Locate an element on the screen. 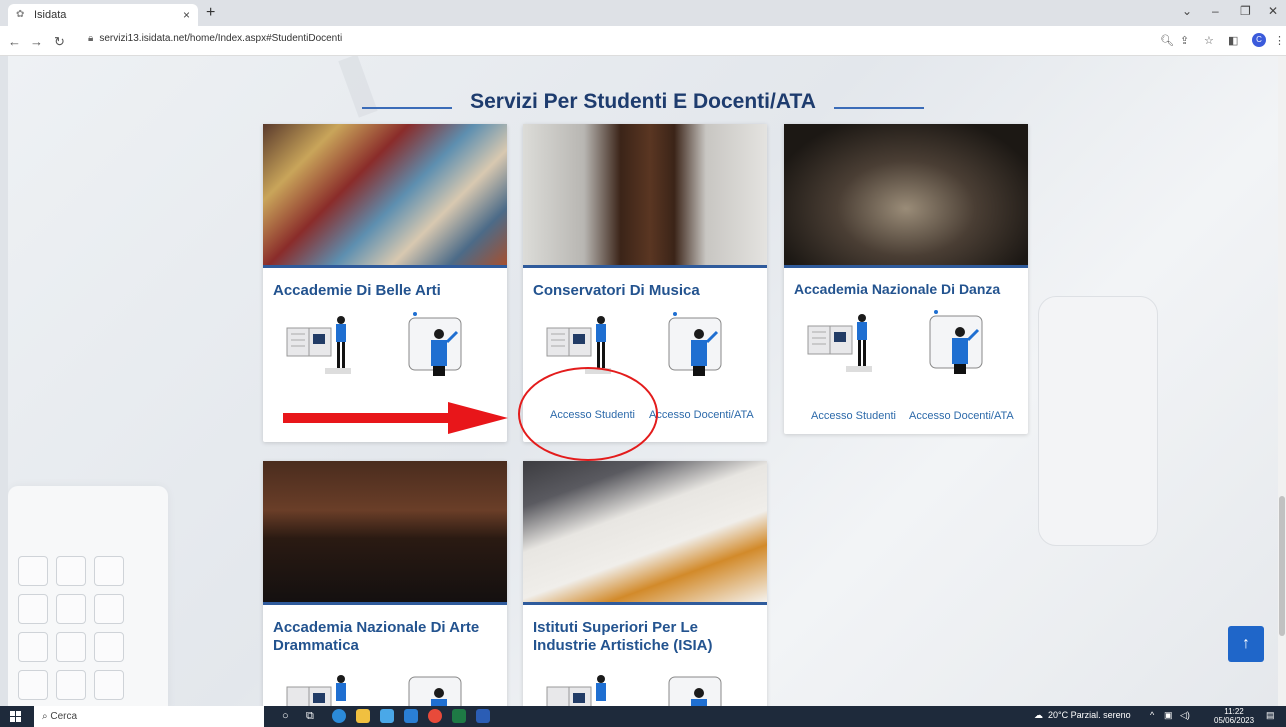 The height and width of the screenshot is (727, 1286). new-tab-button: + is located at coordinates (210, 13).